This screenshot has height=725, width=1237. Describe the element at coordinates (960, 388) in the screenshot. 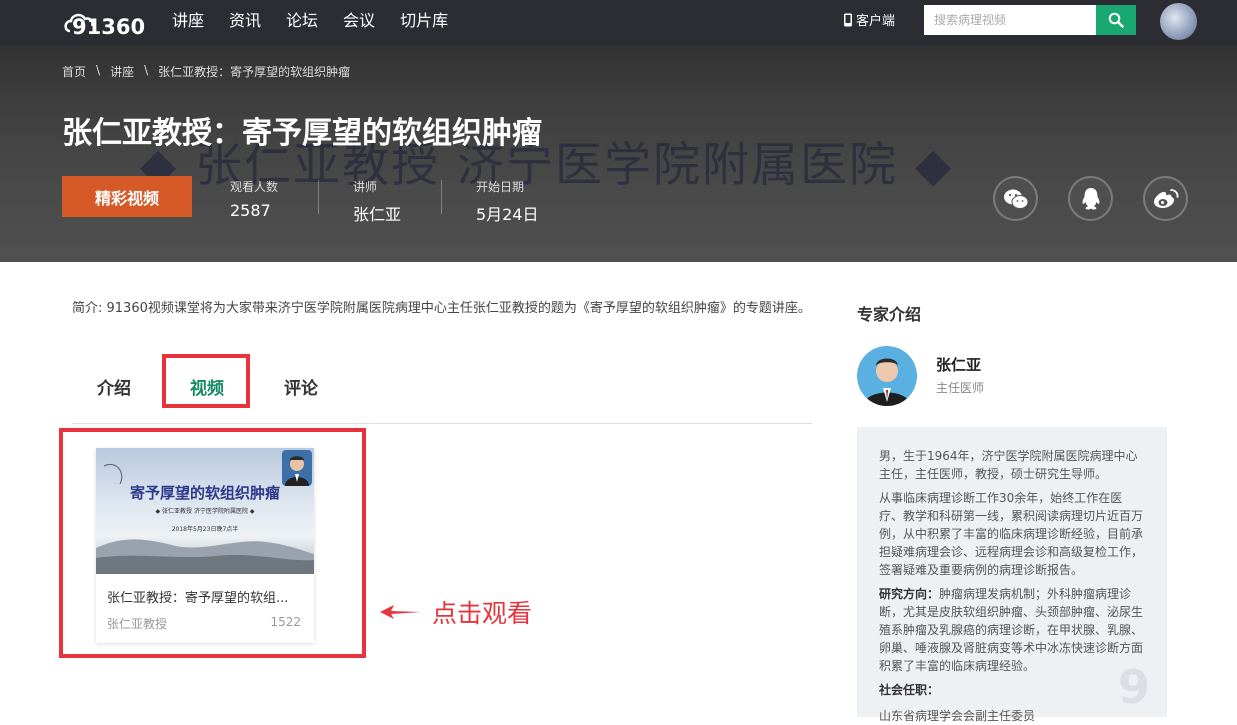

I see `expert-role: 主任医师` at that location.